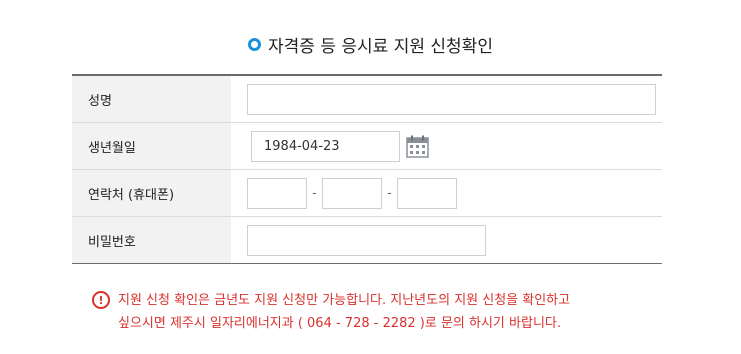  Describe the element at coordinates (380, 47) in the screenshot. I see `page-title: 자격증 등 응시료 지원 신청확인` at that location.